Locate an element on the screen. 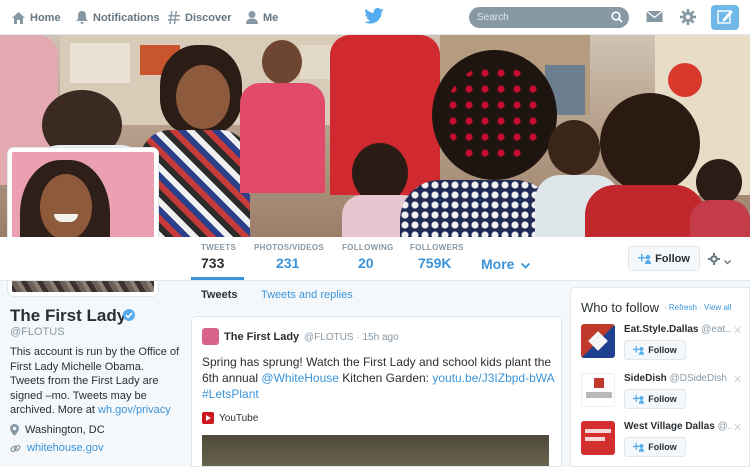 This screenshot has width=750, height=467. compose-tweet-button is located at coordinates (725, 17).